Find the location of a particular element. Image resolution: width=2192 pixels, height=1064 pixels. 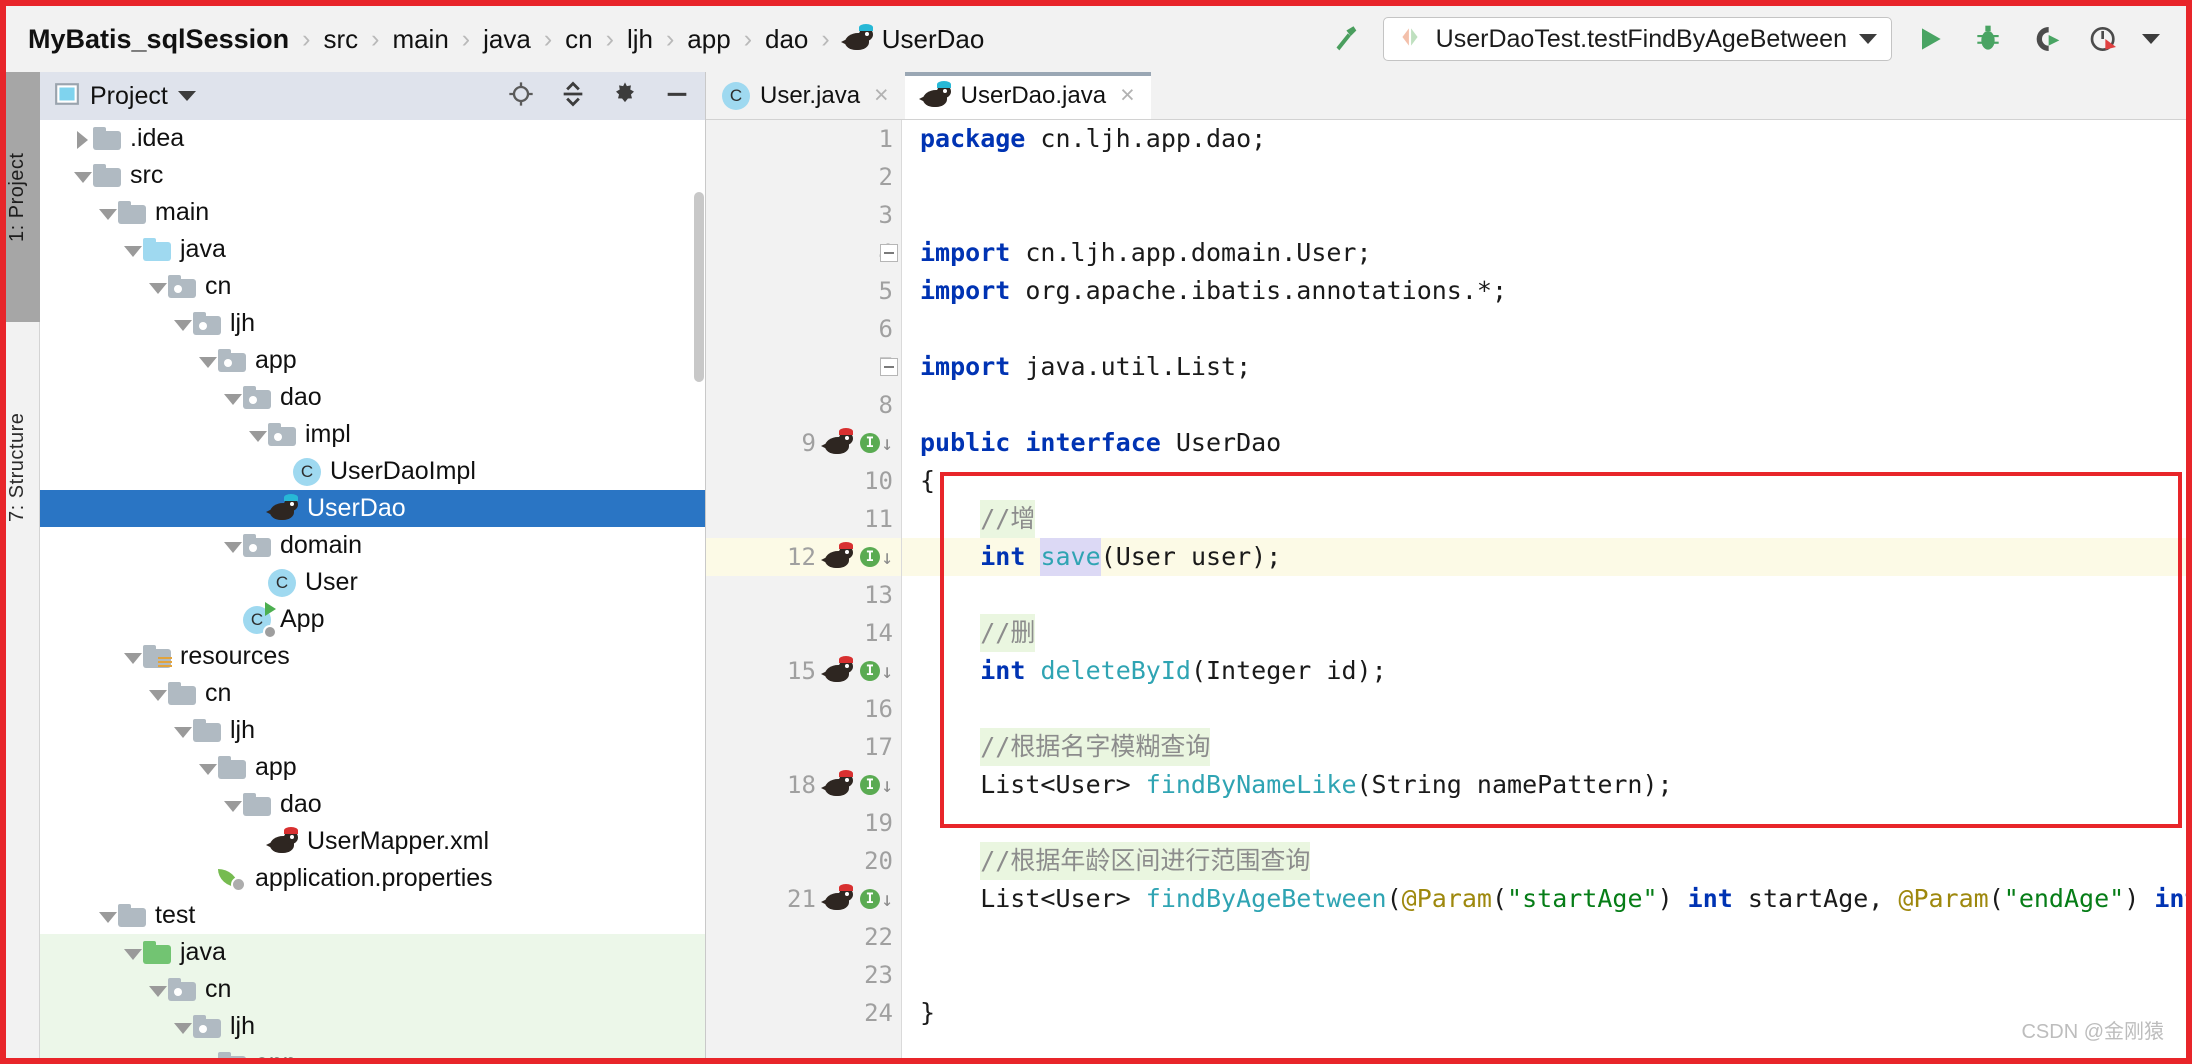

tree-item-user: C User is located at coordinates (372, 582).